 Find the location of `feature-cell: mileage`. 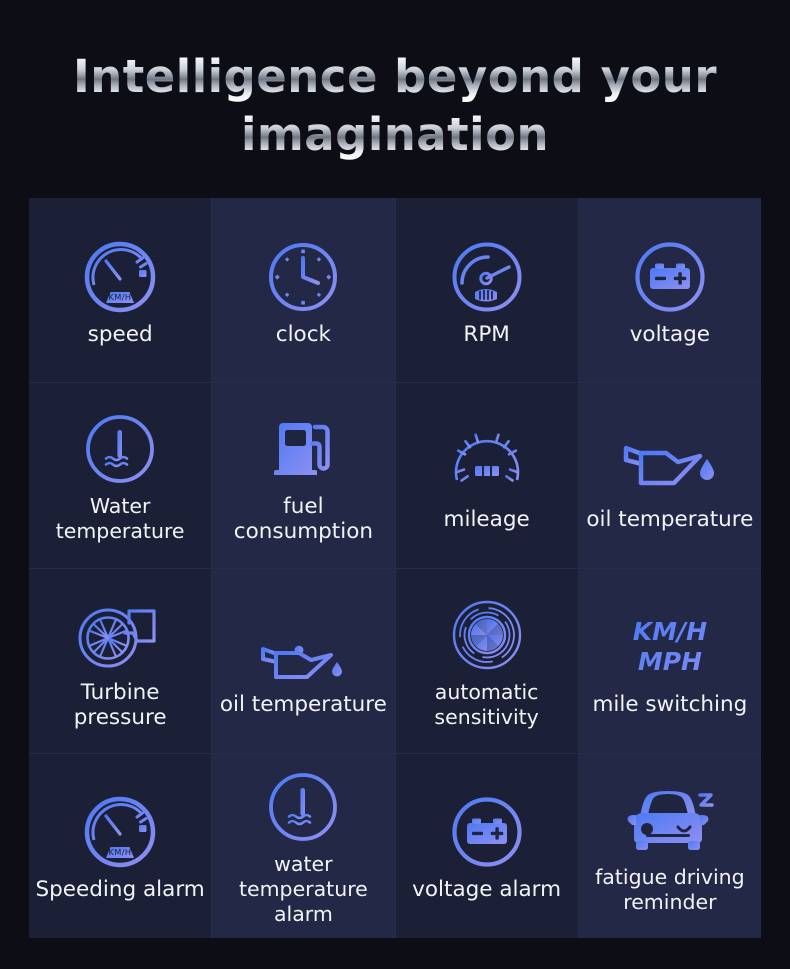

feature-cell: mileage is located at coordinates (486, 475).